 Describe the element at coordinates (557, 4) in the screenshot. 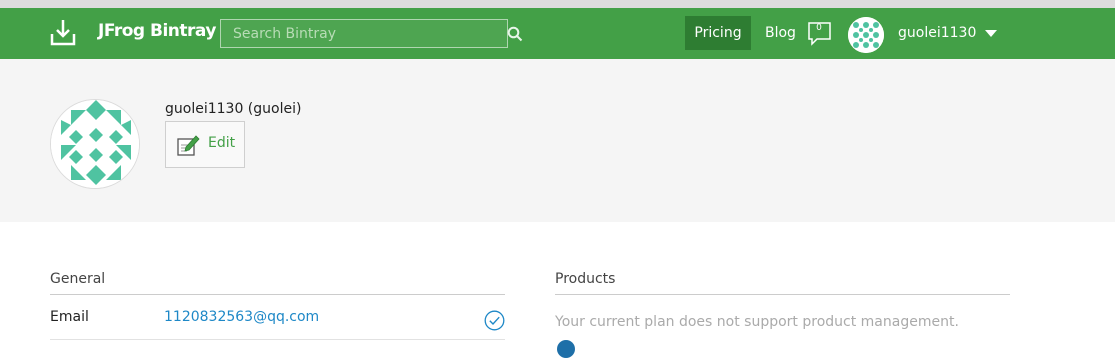

I see `browser-top-strip` at that location.